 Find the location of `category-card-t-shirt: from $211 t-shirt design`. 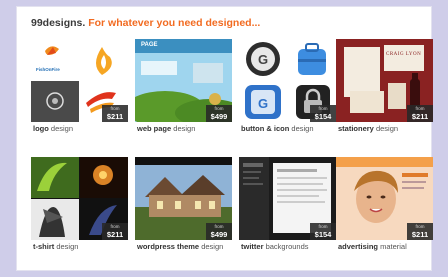

category-card-t-shirt: from $211 t-shirt design is located at coordinates (79, 205).